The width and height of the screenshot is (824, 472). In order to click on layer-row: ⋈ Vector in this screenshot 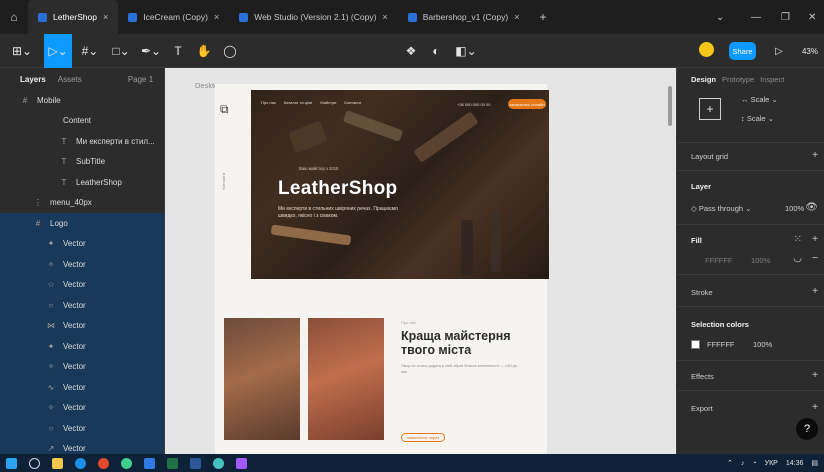, I will do `click(82, 325)`.